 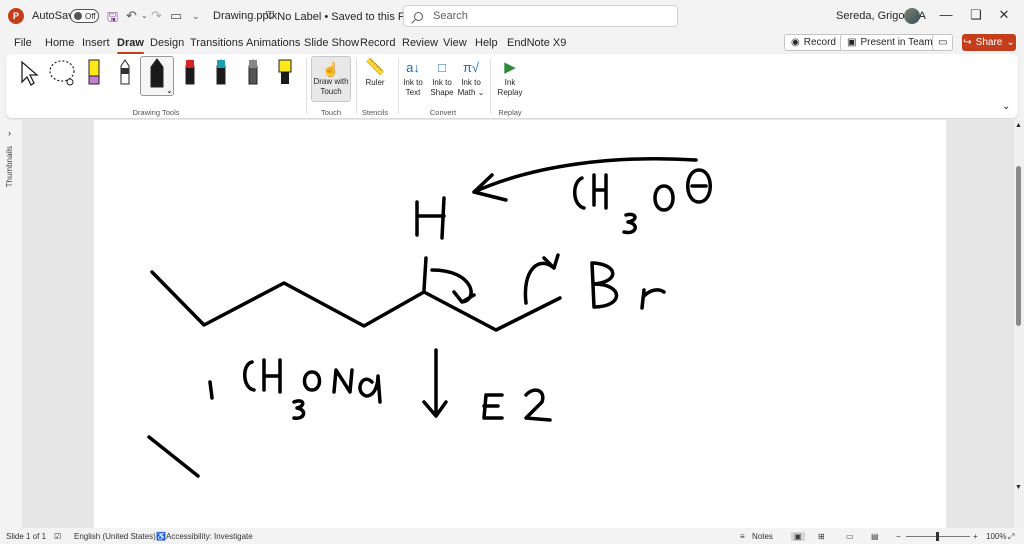 I want to click on search-icon, so click(x=418, y=16).